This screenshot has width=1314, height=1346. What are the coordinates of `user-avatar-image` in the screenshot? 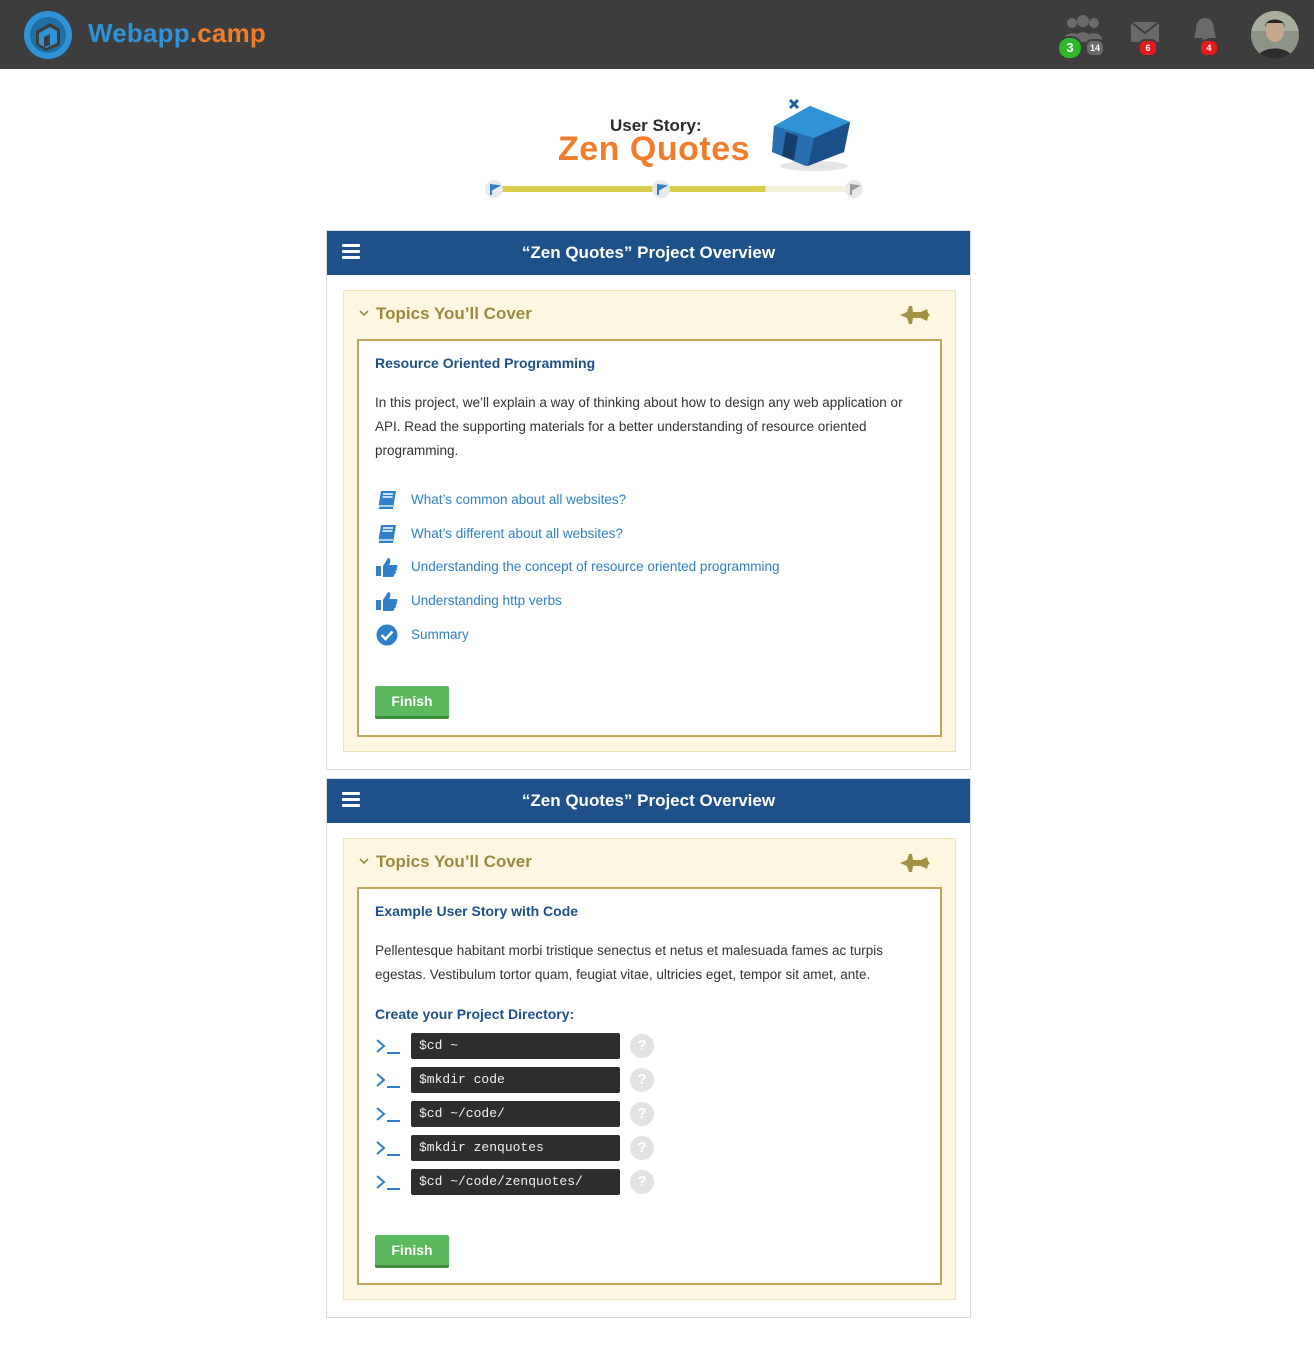 It's located at (1275, 35).